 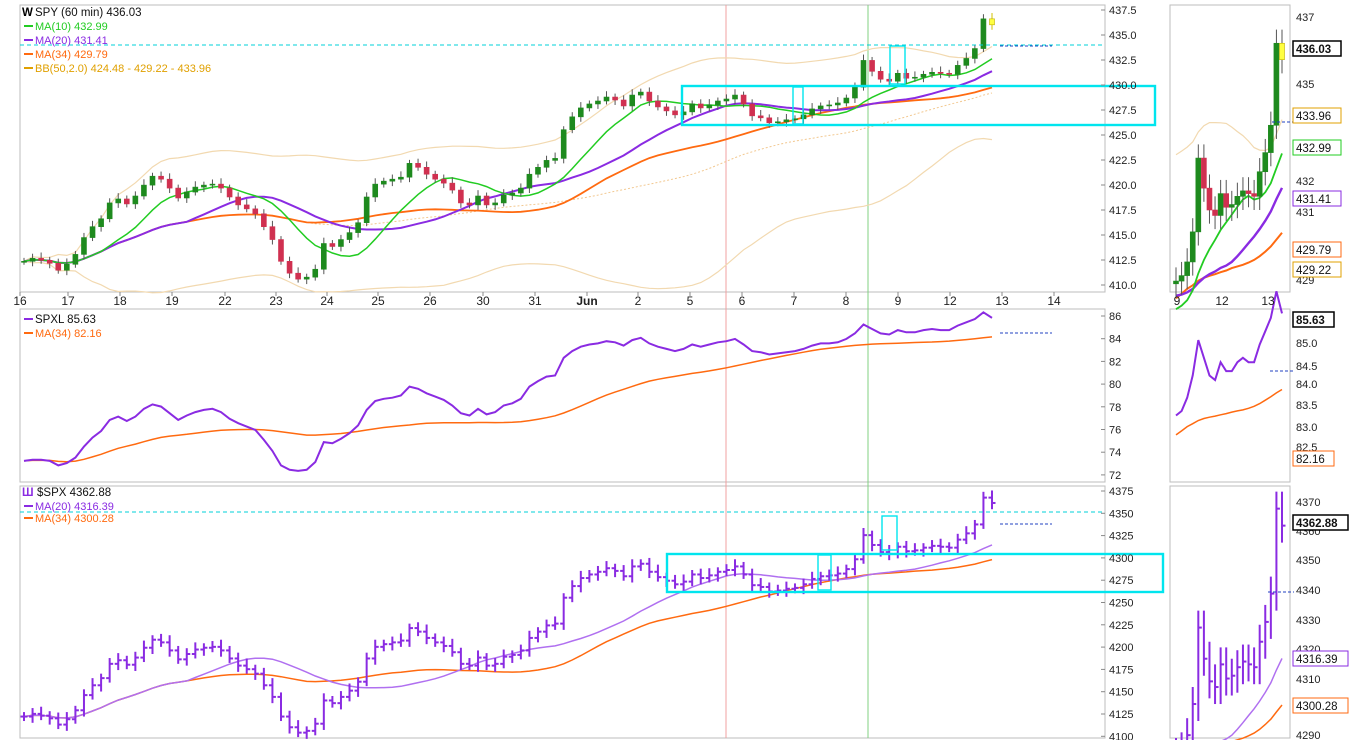 I want to click on y-tick-label: 4175, so click(x=1121, y=670).